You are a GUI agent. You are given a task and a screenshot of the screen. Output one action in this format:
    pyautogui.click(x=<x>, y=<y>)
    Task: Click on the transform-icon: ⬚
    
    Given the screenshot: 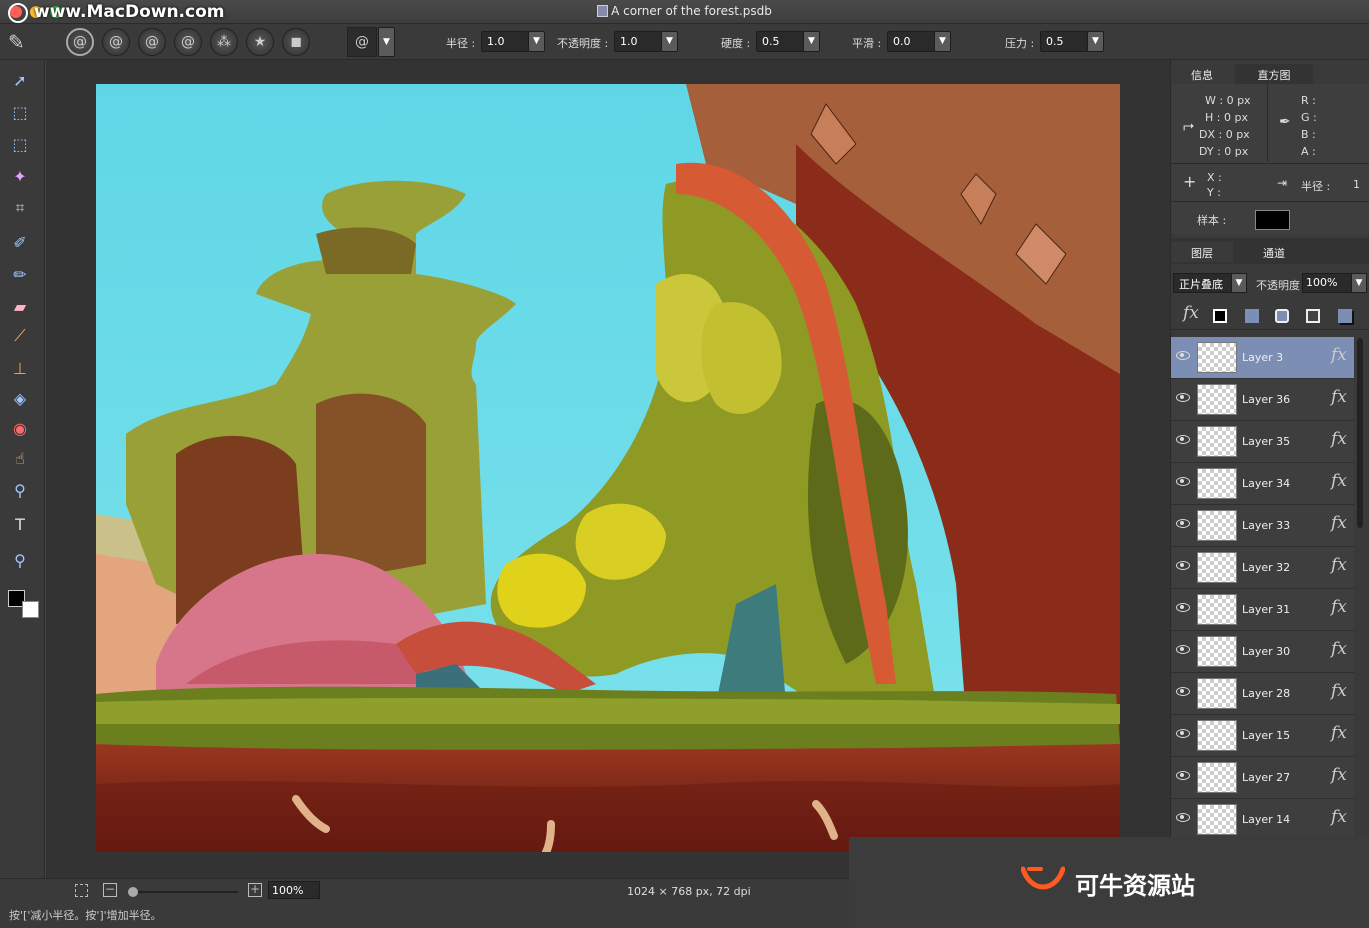 What is the action you would take?
    pyautogui.click(x=20, y=112)
    